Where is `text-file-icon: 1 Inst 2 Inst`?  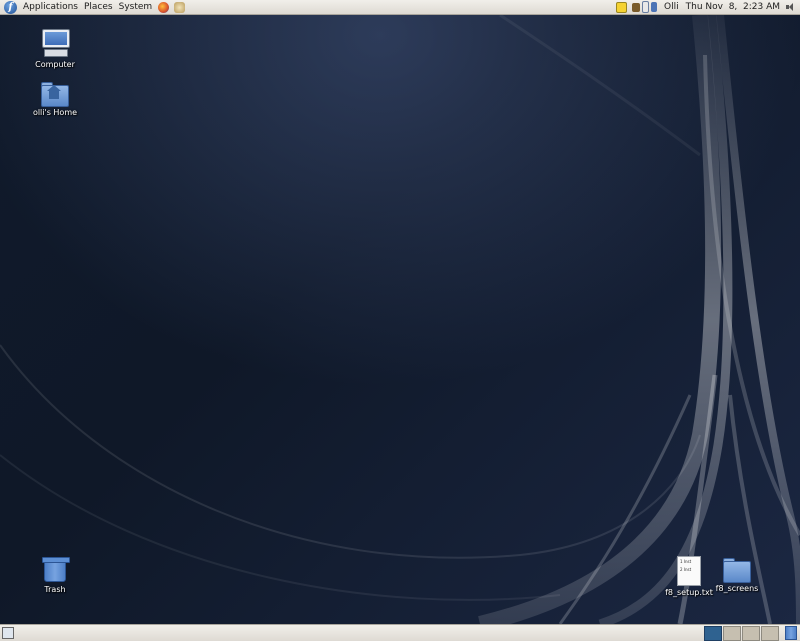
text-file-icon: 1 Inst 2 Inst is located at coordinates (689, 571).